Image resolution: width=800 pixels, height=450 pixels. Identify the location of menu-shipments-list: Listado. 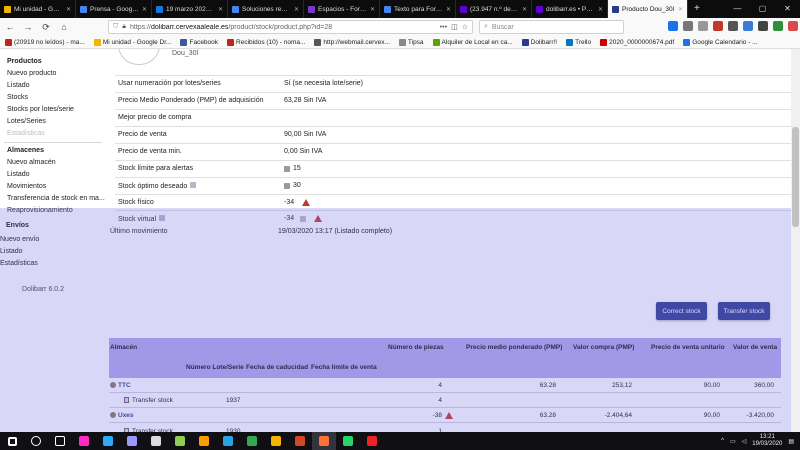
(11, 251).